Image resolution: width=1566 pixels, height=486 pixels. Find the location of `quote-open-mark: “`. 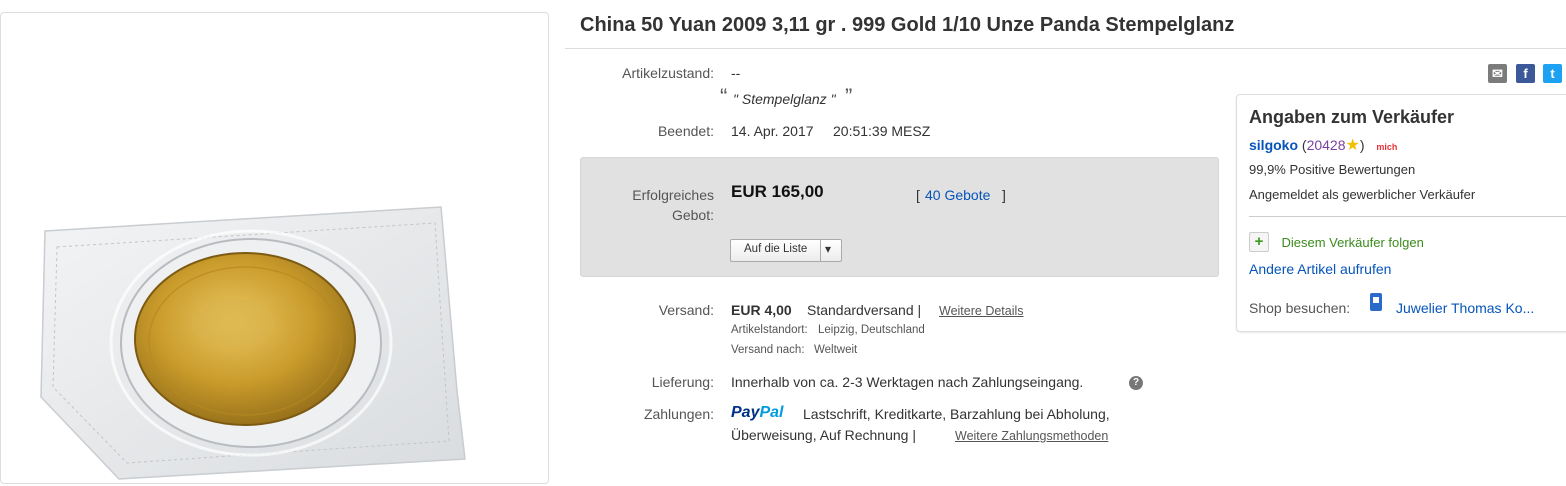

quote-open-mark: “ is located at coordinates (724, 96).